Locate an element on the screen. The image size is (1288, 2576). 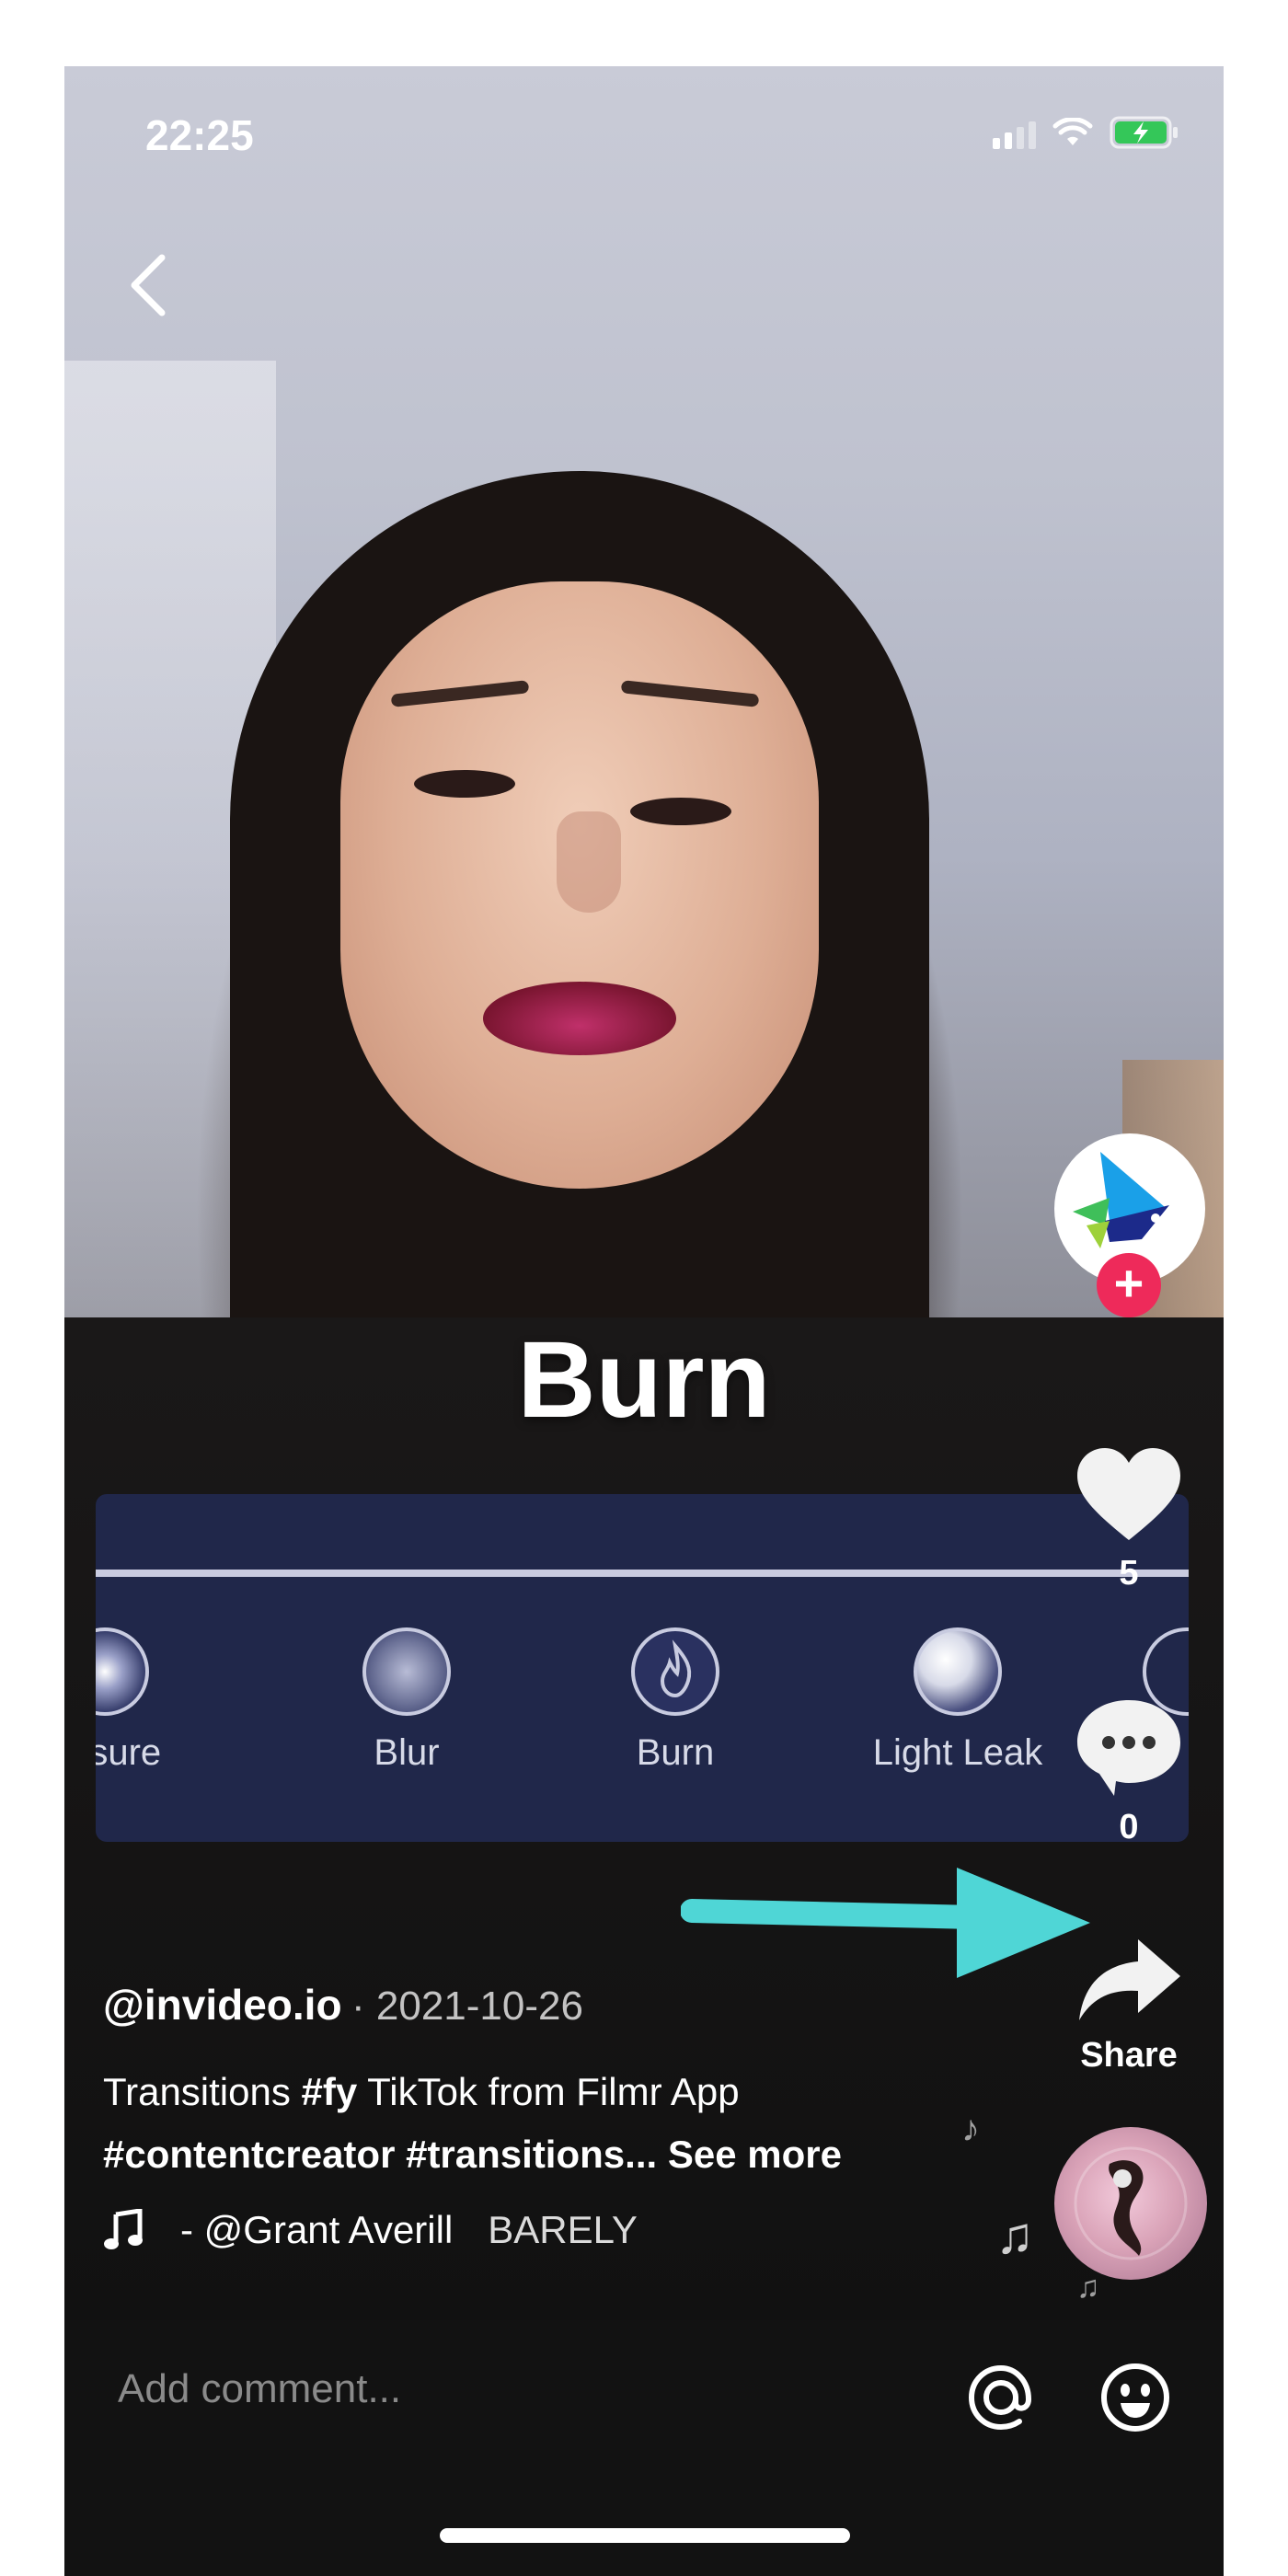
effect-label: Blur is located at coordinates (407, 1752).